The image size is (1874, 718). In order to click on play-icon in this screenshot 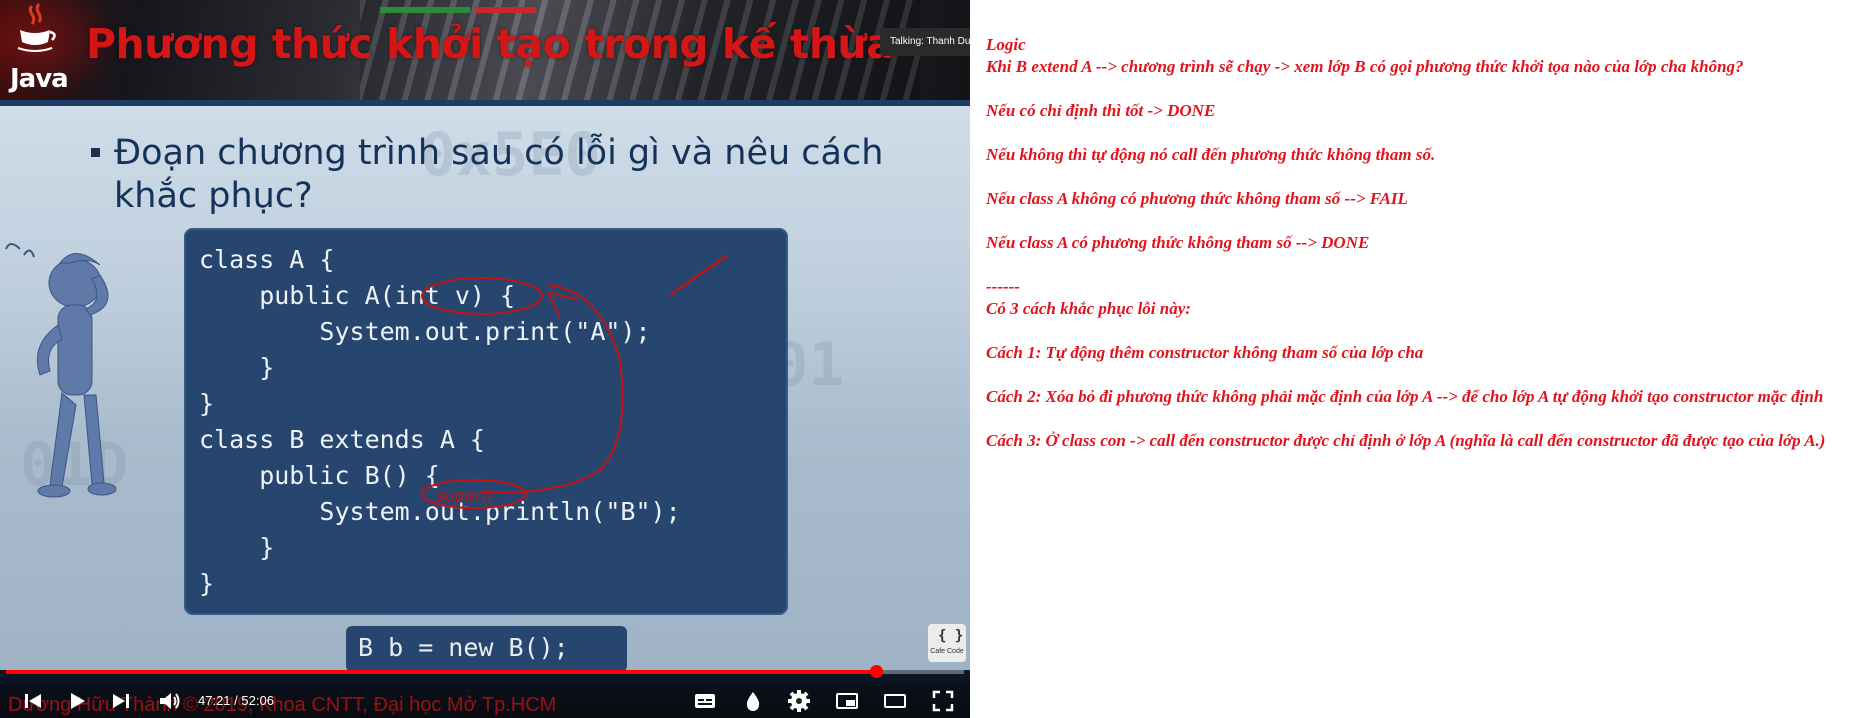, I will do `click(77, 701)`.